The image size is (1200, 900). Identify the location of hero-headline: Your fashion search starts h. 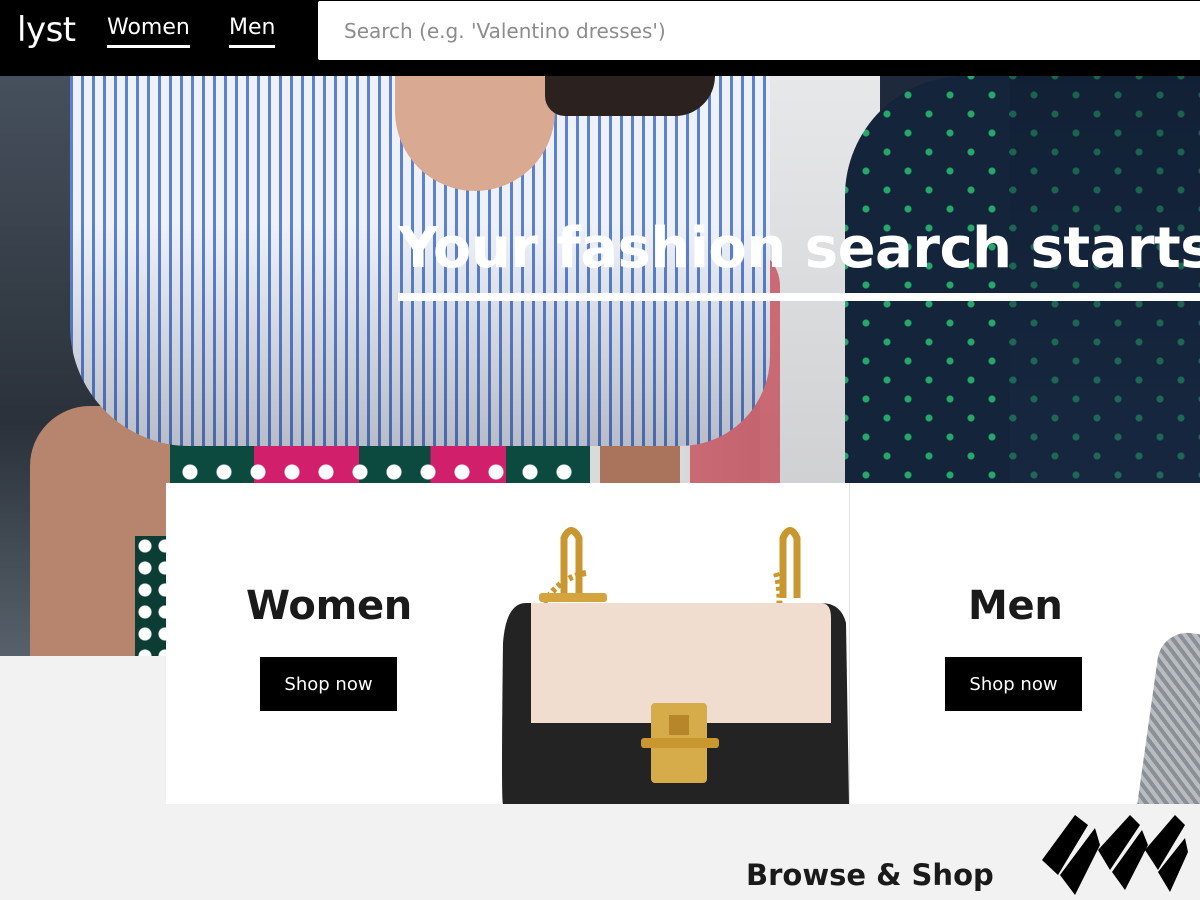
(799, 248).